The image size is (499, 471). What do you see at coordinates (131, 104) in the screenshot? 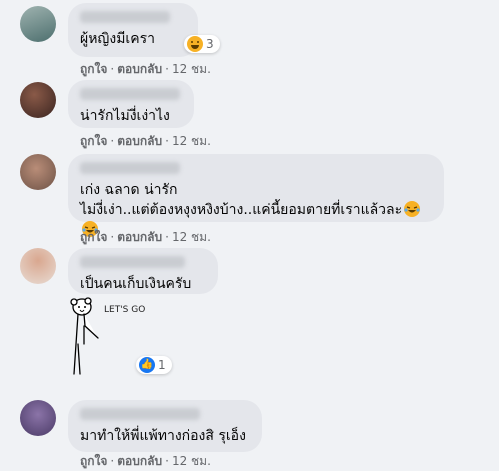
I see `comment-bubble: น่ารักไม่งี่เง่าไง` at bounding box center [131, 104].